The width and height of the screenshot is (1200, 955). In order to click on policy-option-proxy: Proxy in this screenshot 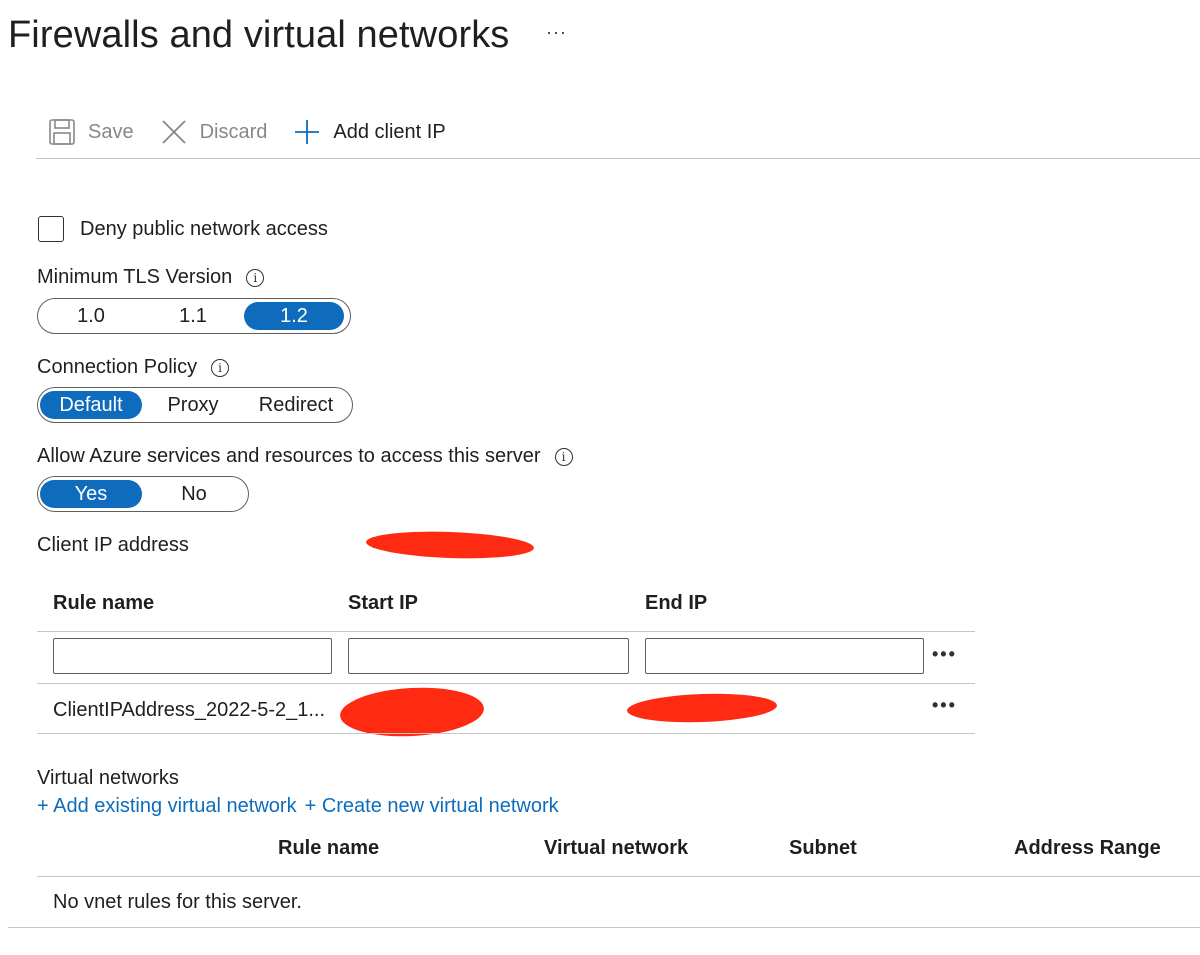, I will do `click(193, 405)`.